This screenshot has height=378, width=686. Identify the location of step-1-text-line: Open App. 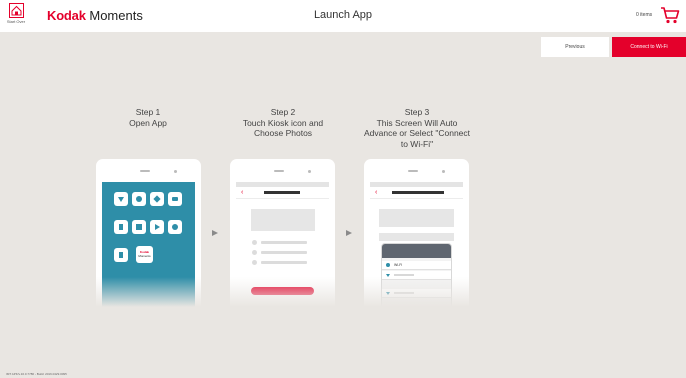
(148, 122).